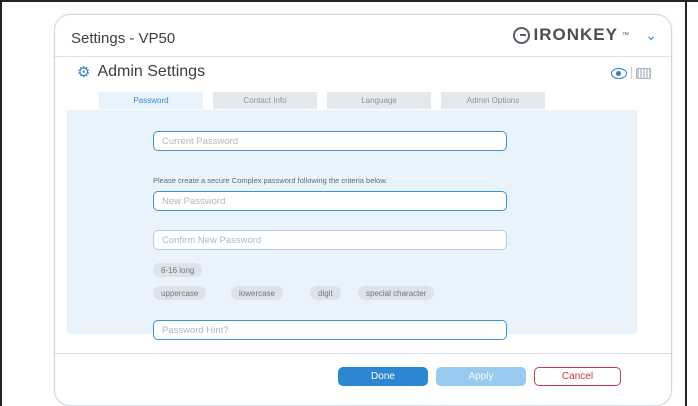 The image size is (698, 406). Describe the element at coordinates (577, 376) in the screenshot. I see `cancel-button: Cancel` at that location.